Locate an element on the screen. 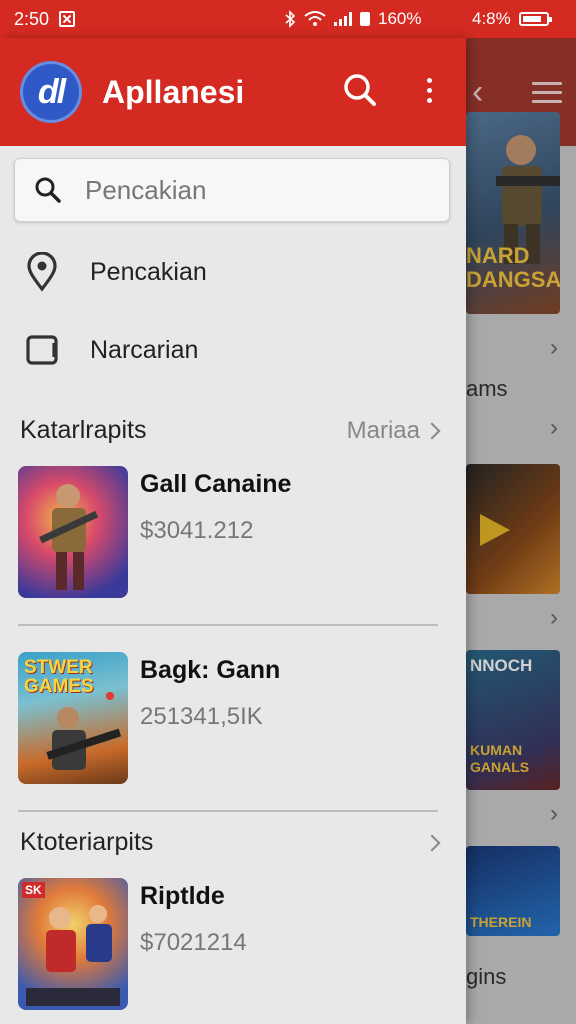 The width and height of the screenshot is (576, 1024). item-price: $3041.212 is located at coordinates (197, 530).